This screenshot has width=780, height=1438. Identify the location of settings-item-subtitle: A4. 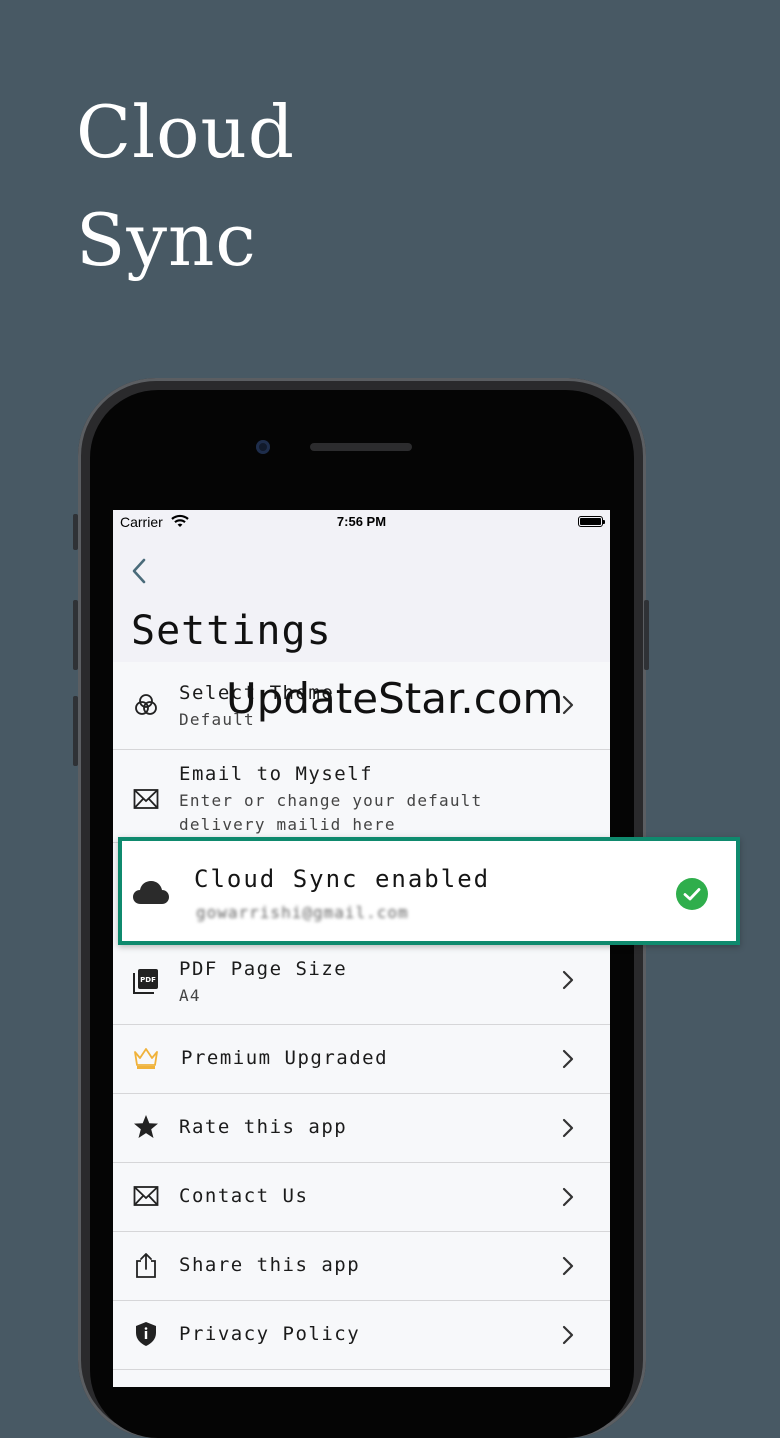
(190, 995).